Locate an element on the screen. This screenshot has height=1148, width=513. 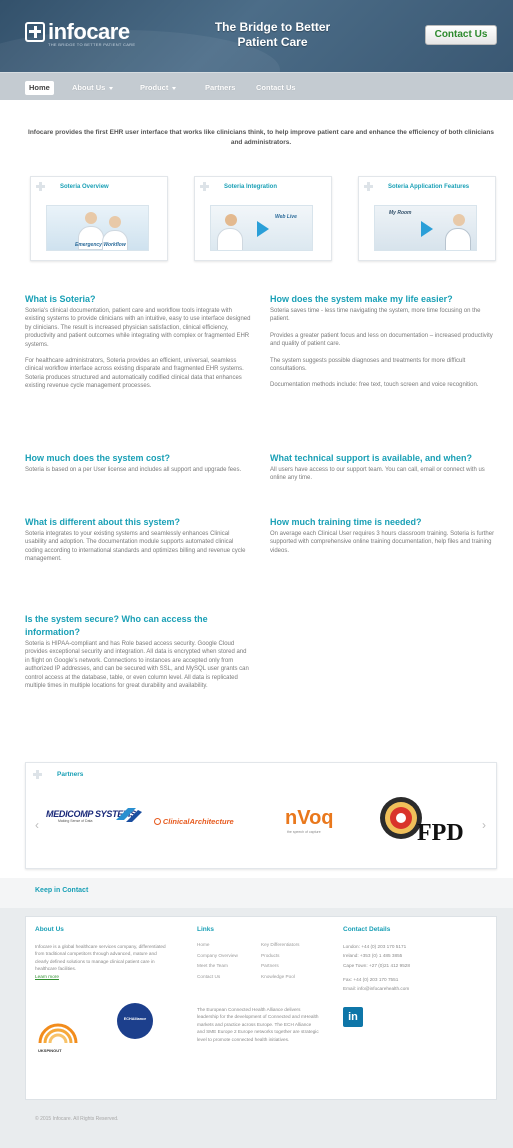
nav-item-label: Product is located at coordinates (154, 87).